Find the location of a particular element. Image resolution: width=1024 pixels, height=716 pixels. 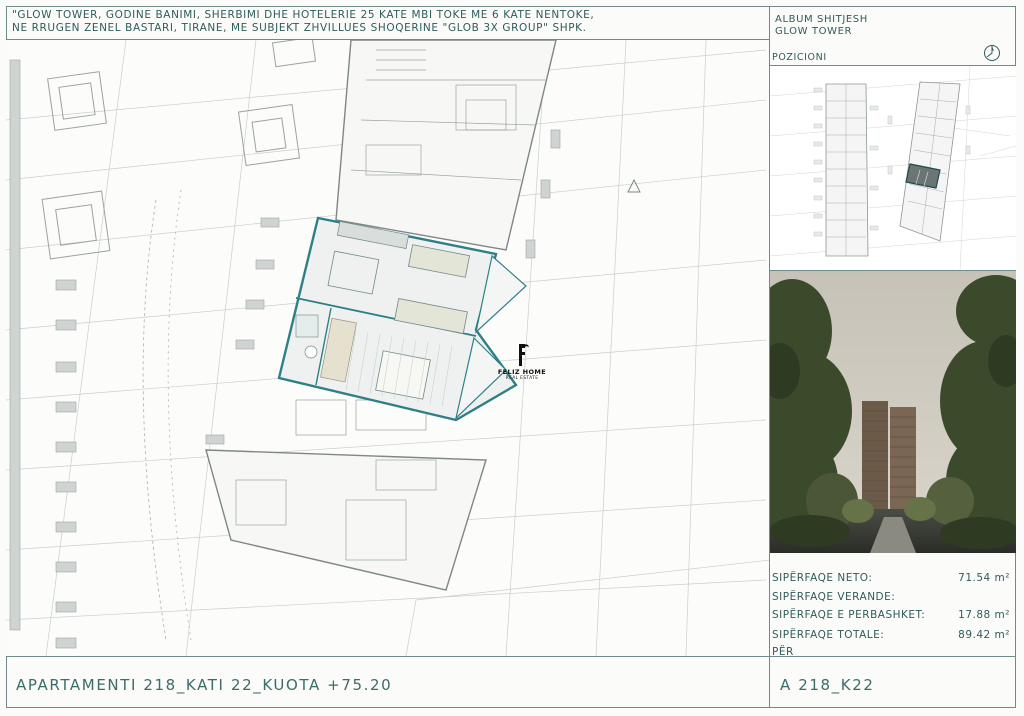

key-plan-drawing is located at coordinates (893, 168).